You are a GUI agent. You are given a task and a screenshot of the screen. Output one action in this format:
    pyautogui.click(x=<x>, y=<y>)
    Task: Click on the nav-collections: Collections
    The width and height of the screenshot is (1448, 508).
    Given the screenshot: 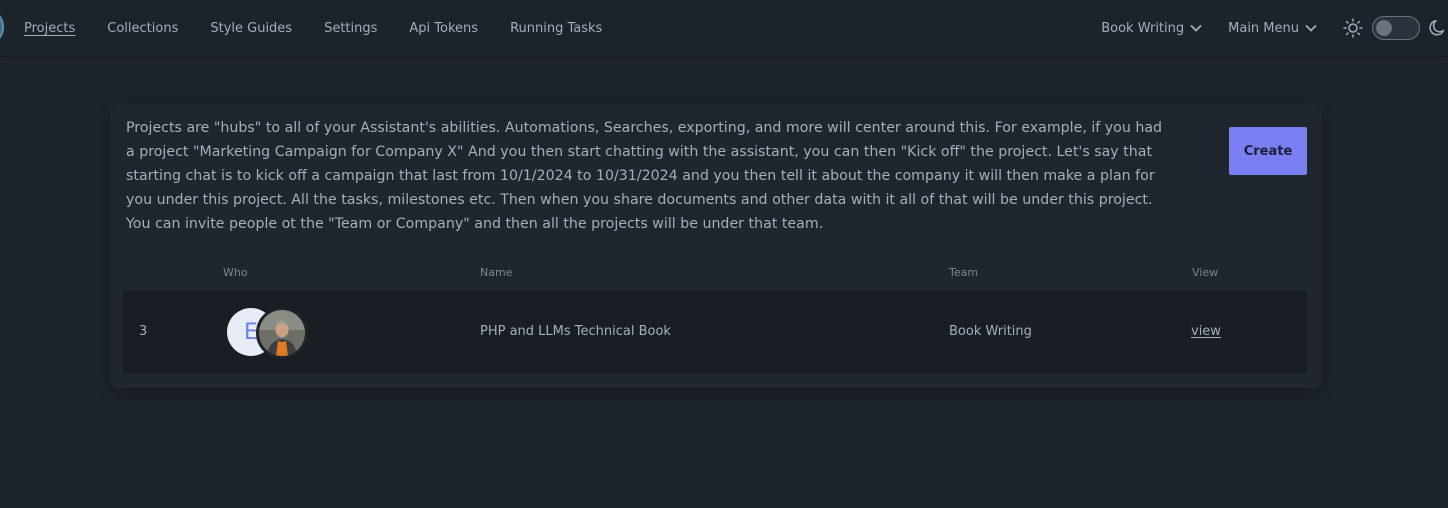 What is the action you would take?
    pyautogui.click(x=142, y=28)
    